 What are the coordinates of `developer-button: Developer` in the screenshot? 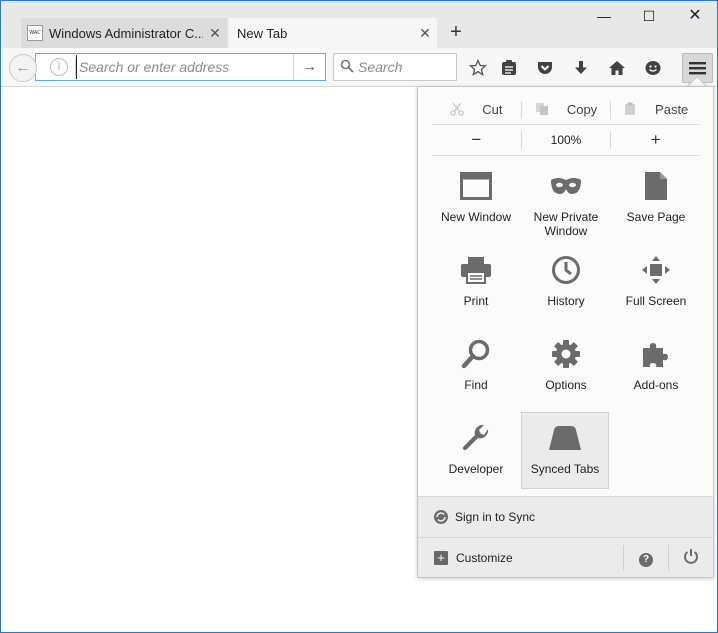 It's located at (476, 451).